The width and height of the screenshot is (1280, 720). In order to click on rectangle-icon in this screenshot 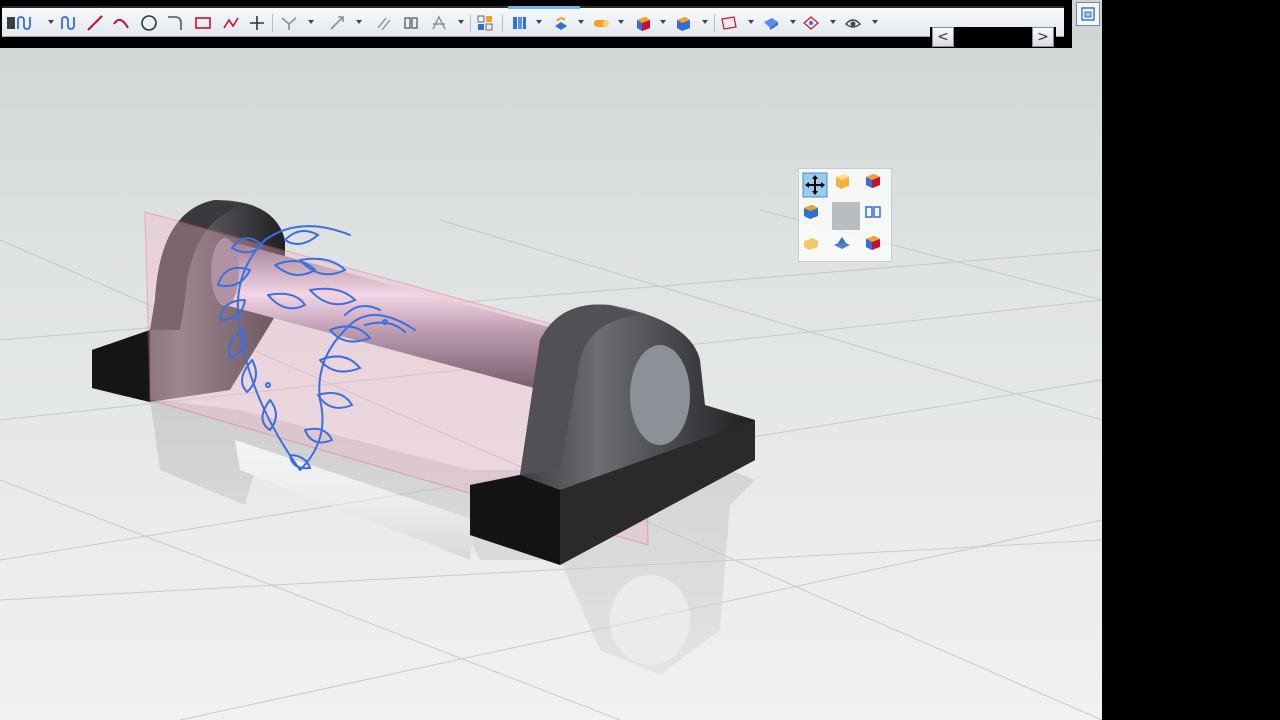, I will do `click(203, 23)`.